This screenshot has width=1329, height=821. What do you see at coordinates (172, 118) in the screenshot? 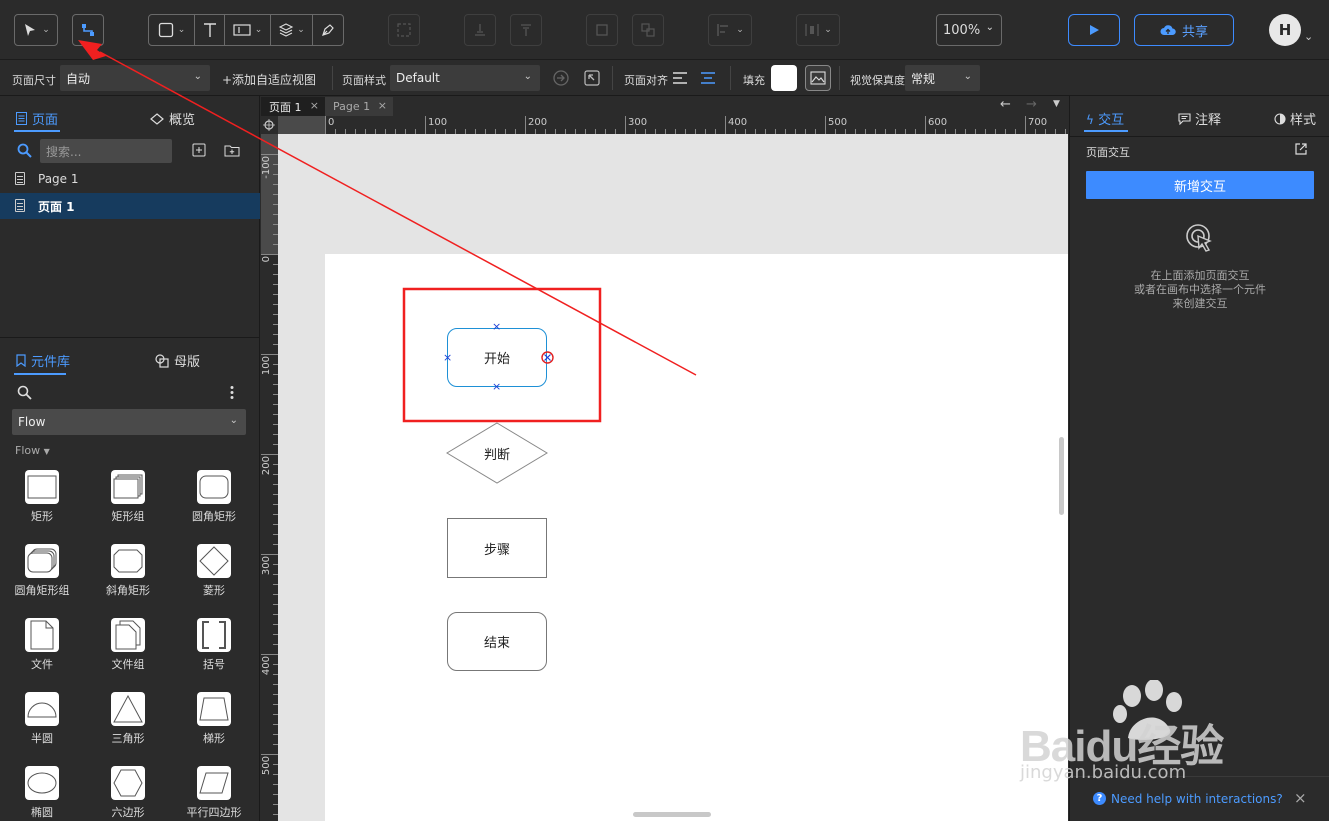
I see `tab-overview: 概览` at bounding box center [172, 118].